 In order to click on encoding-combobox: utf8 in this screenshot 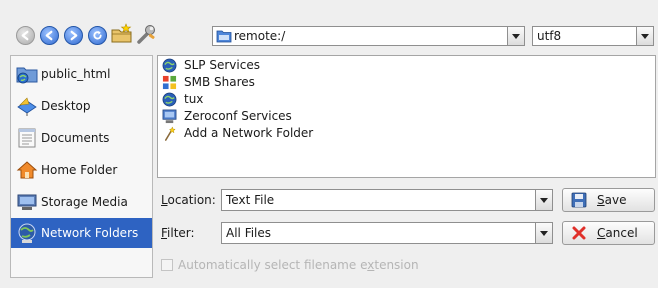, I will do `click(593, 36)`.